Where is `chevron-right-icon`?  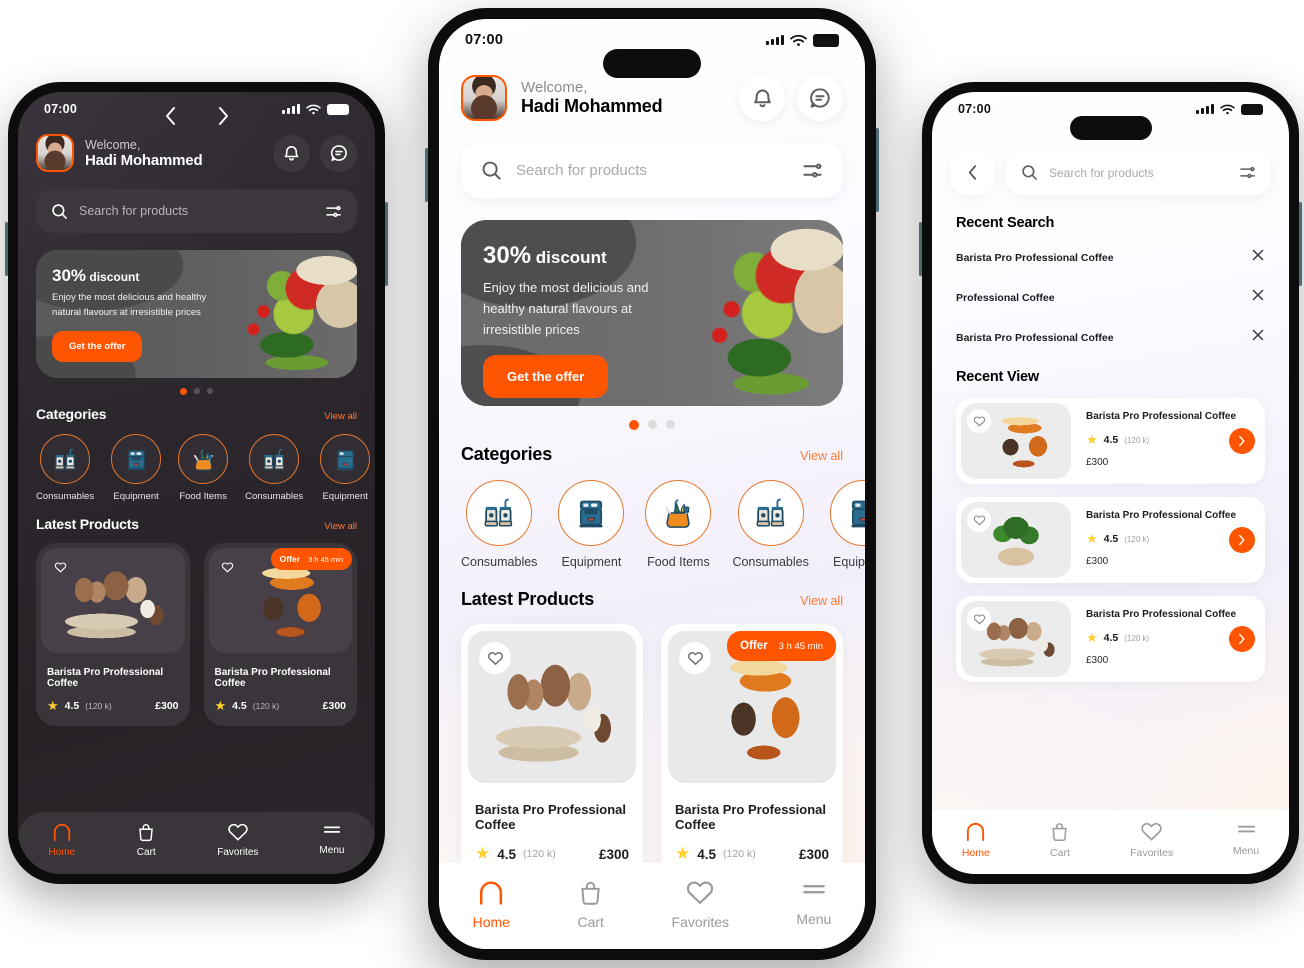 chevron-right-icon is located at coordinates (223, 116).